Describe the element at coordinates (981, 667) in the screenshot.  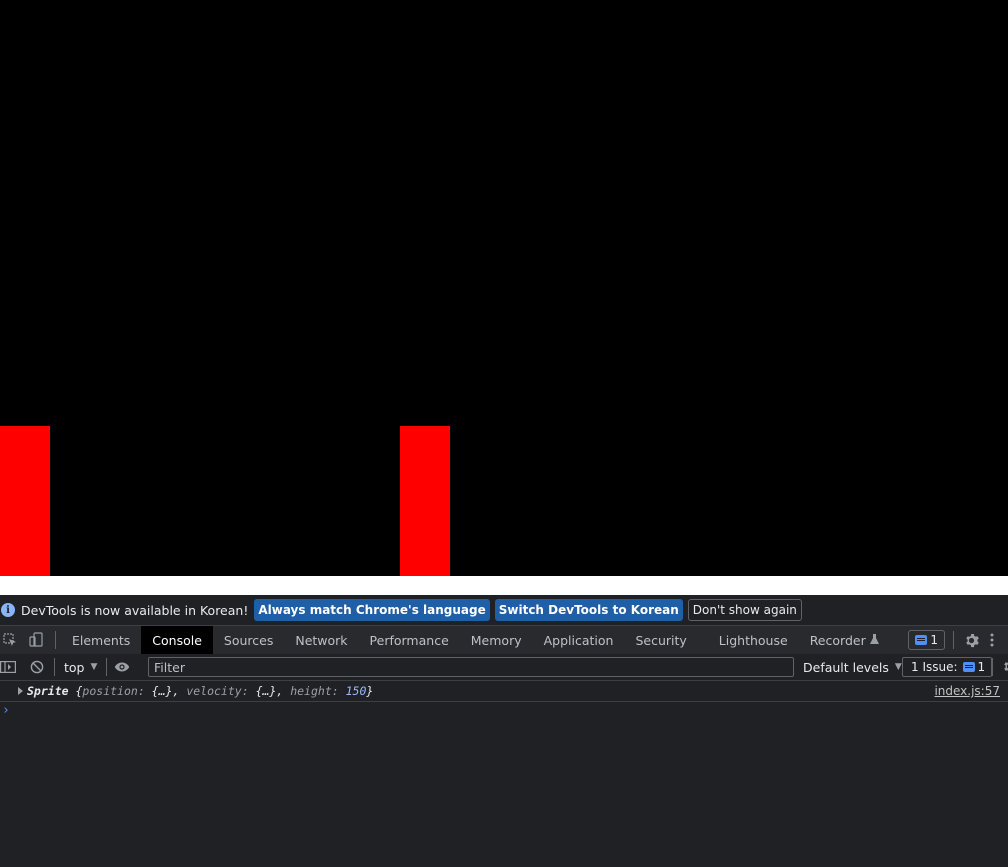
I see `issues-count: 1` at that location.